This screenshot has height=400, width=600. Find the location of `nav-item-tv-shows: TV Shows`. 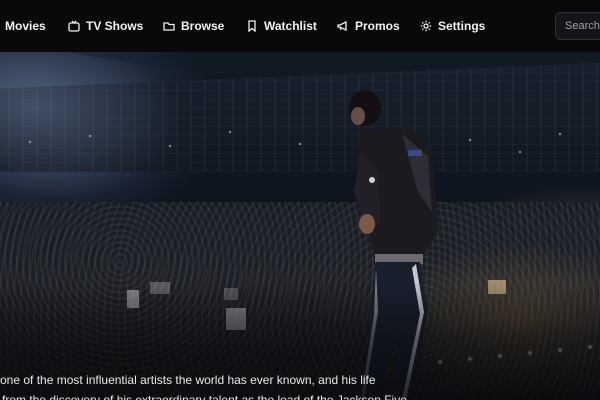

nav-item-tv-shows: TV Shows is located at coordinates (105, 26).